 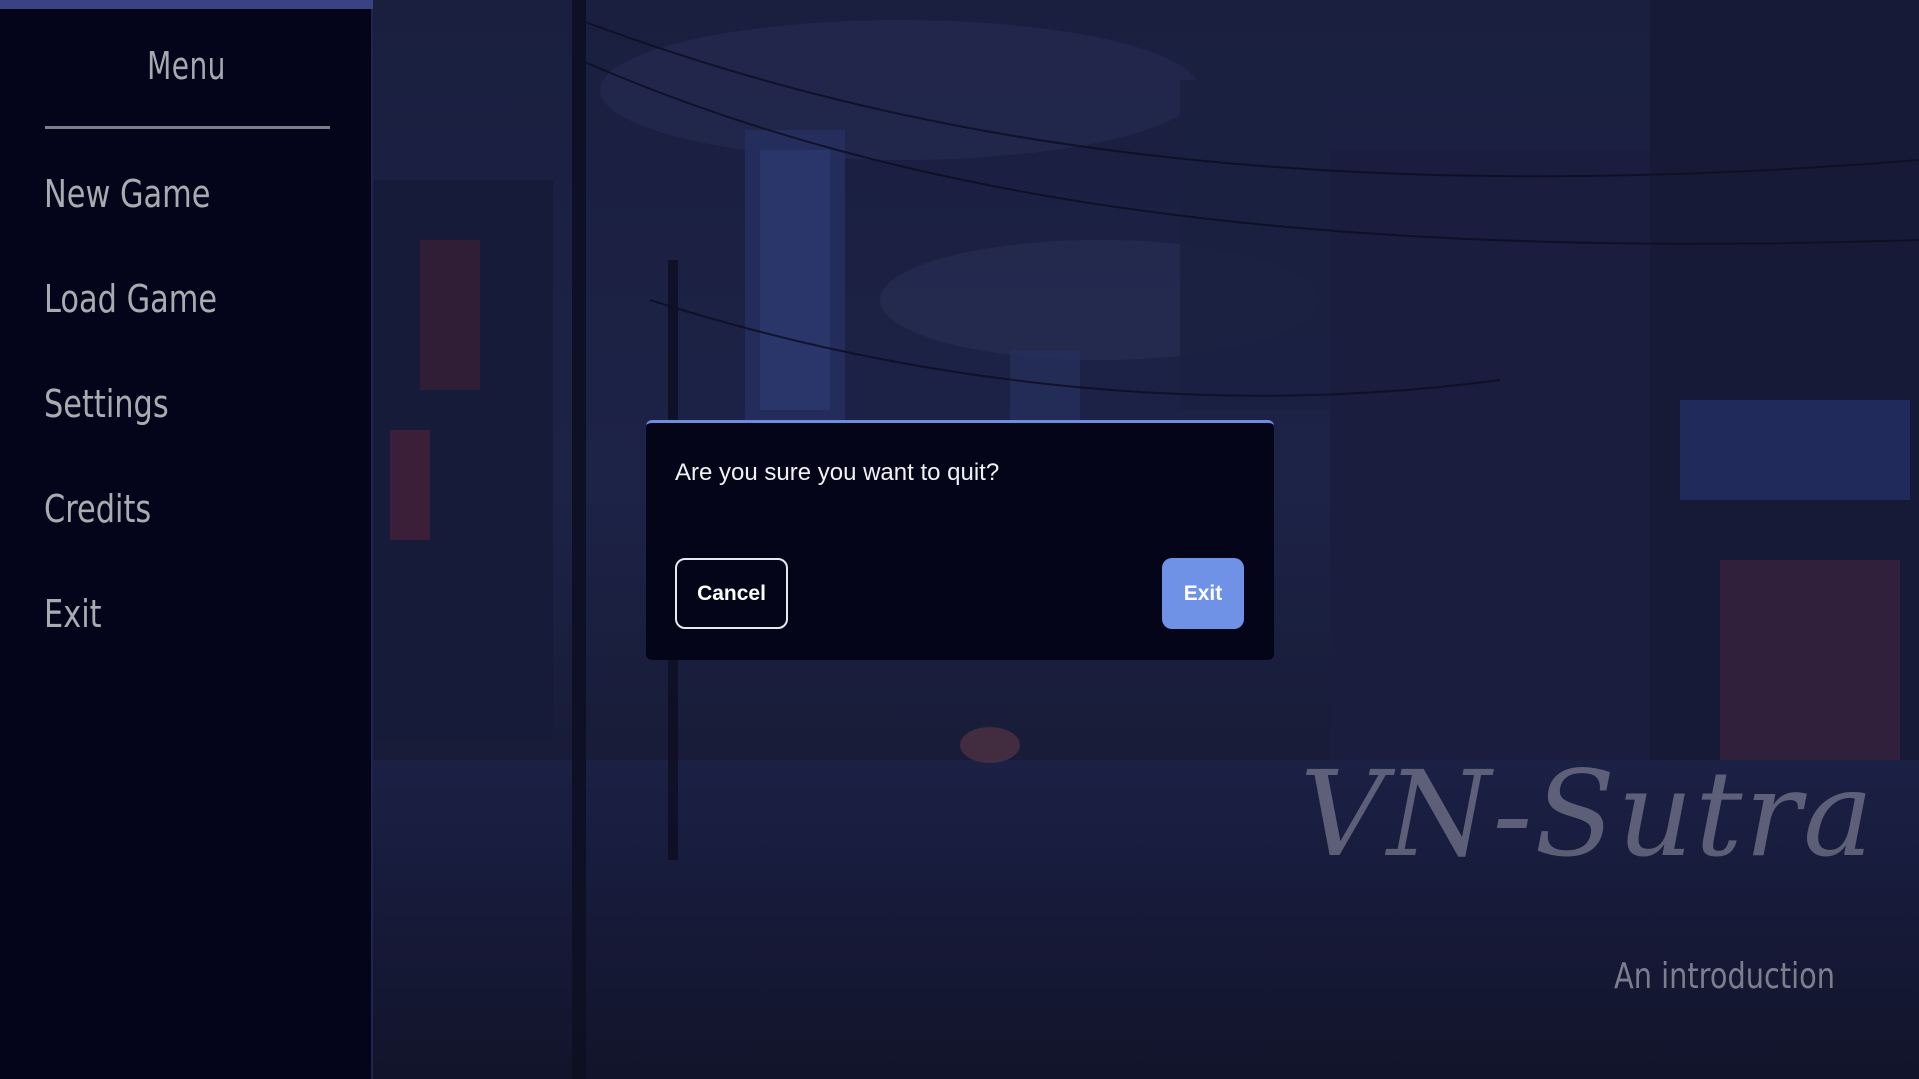 I want to click on menu-item-exit: Exit, so click(x=73, y=614).